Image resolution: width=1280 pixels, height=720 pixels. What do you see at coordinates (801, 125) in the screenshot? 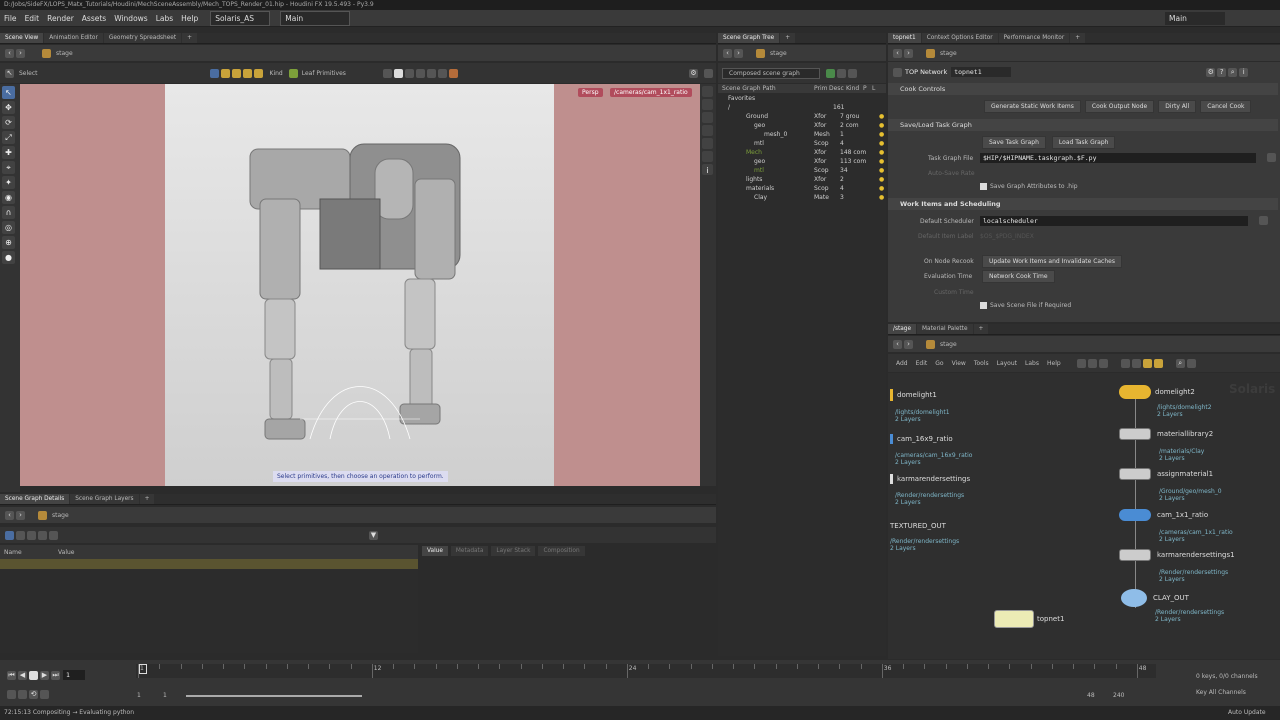
I see `tree-row: geo Xfor 2 com ●` at bounding box center [801, 125].